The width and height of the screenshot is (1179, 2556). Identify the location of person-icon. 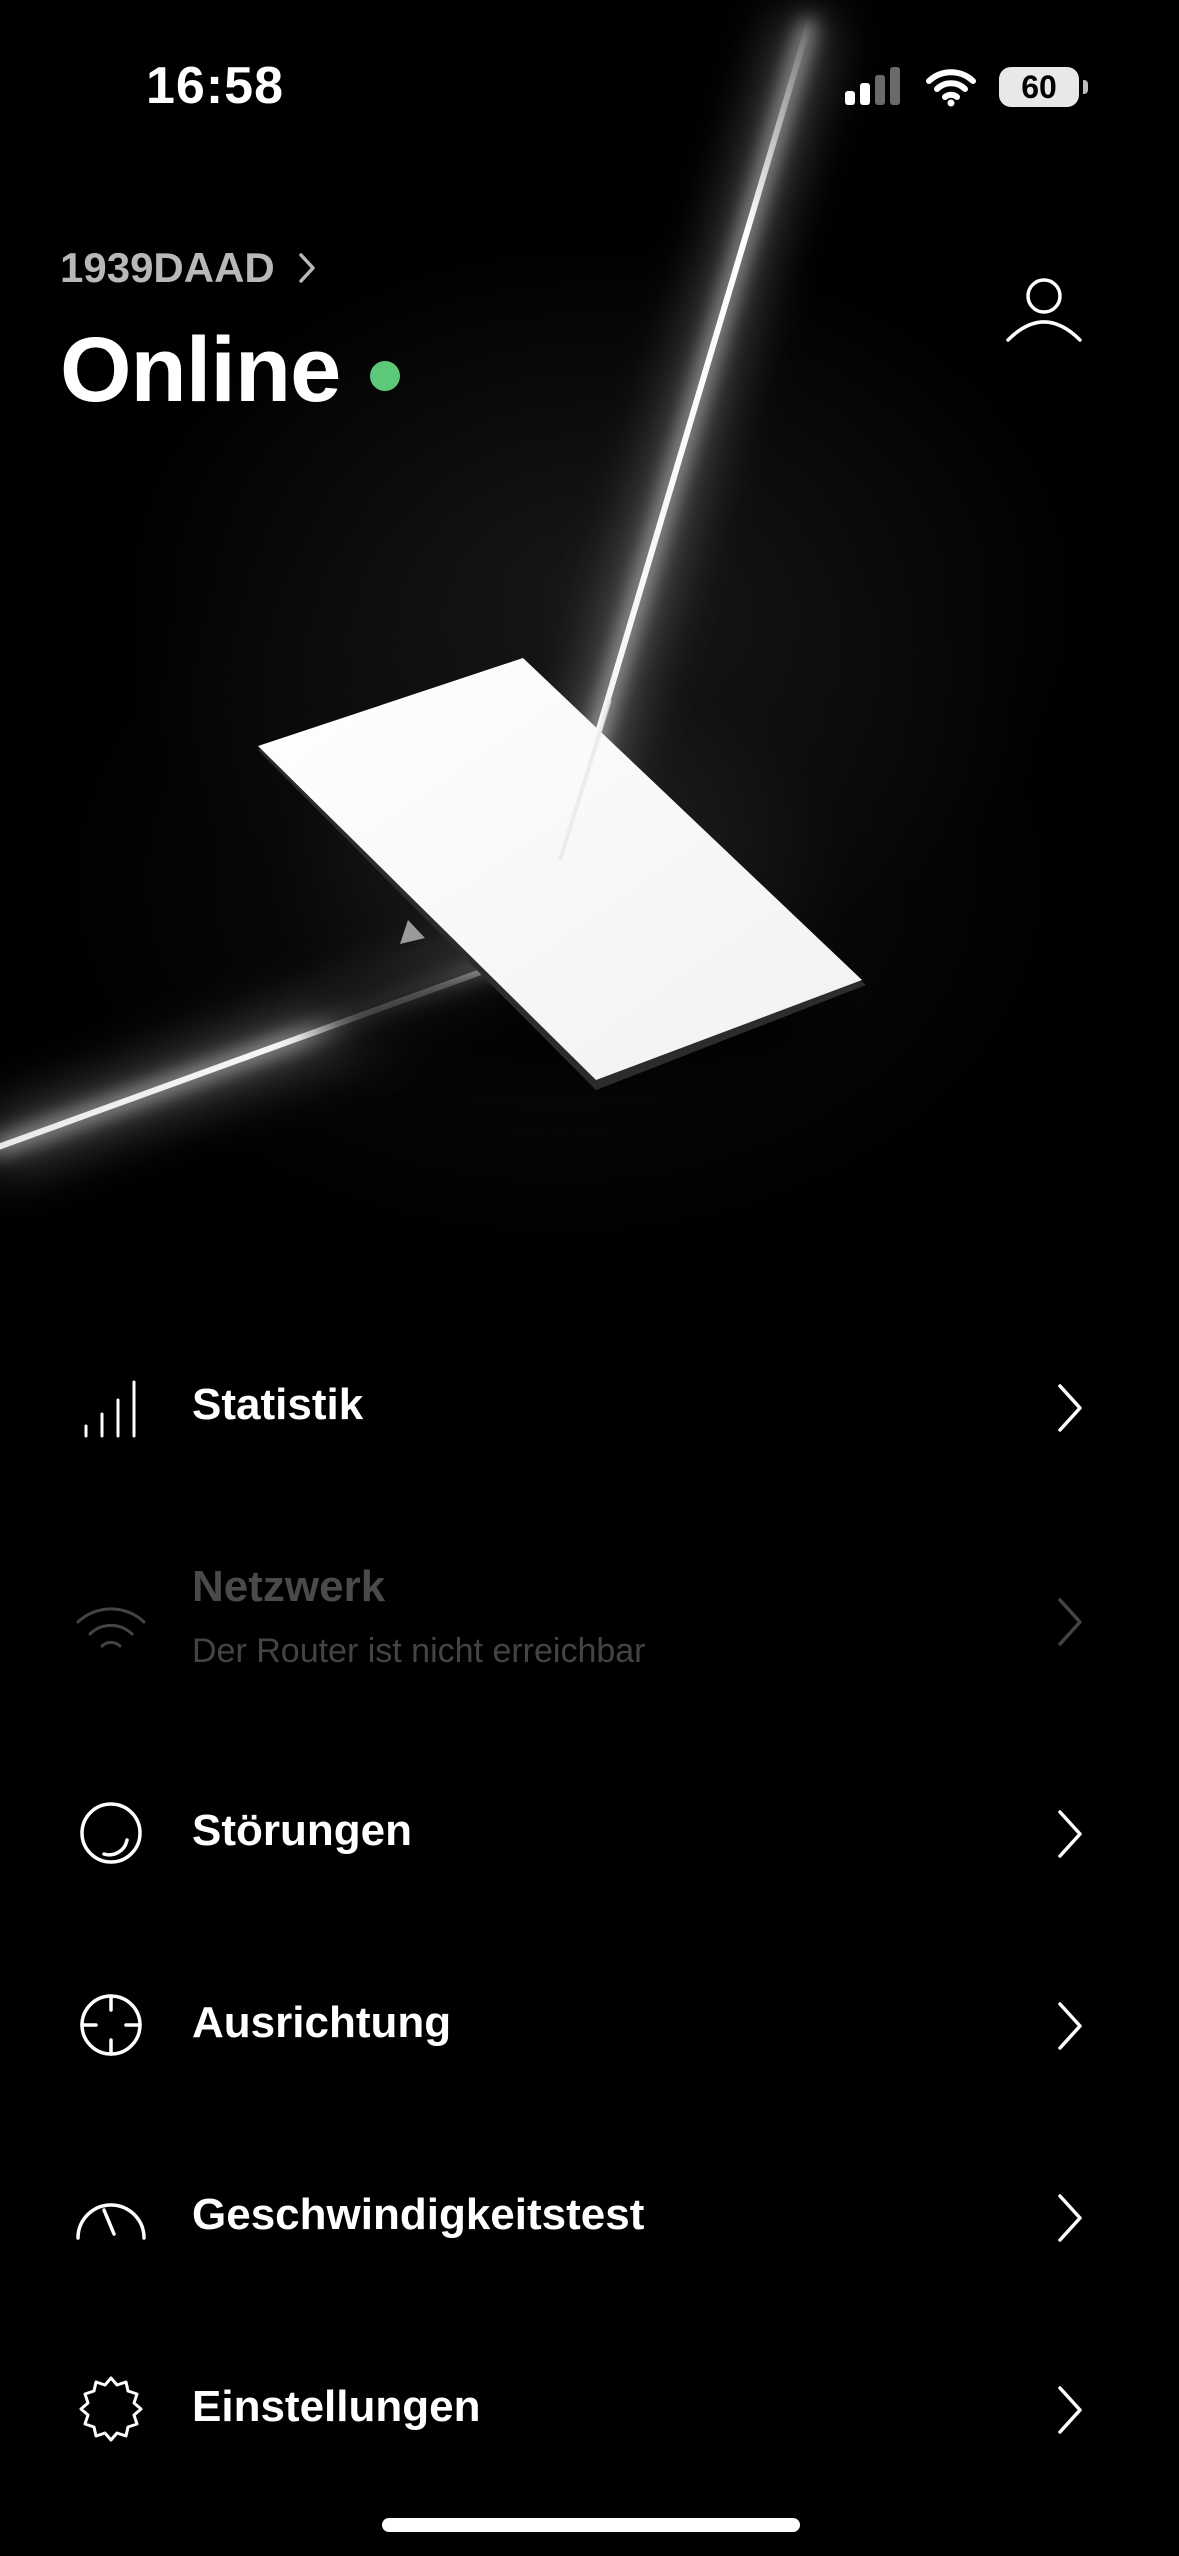
(1044, 311).